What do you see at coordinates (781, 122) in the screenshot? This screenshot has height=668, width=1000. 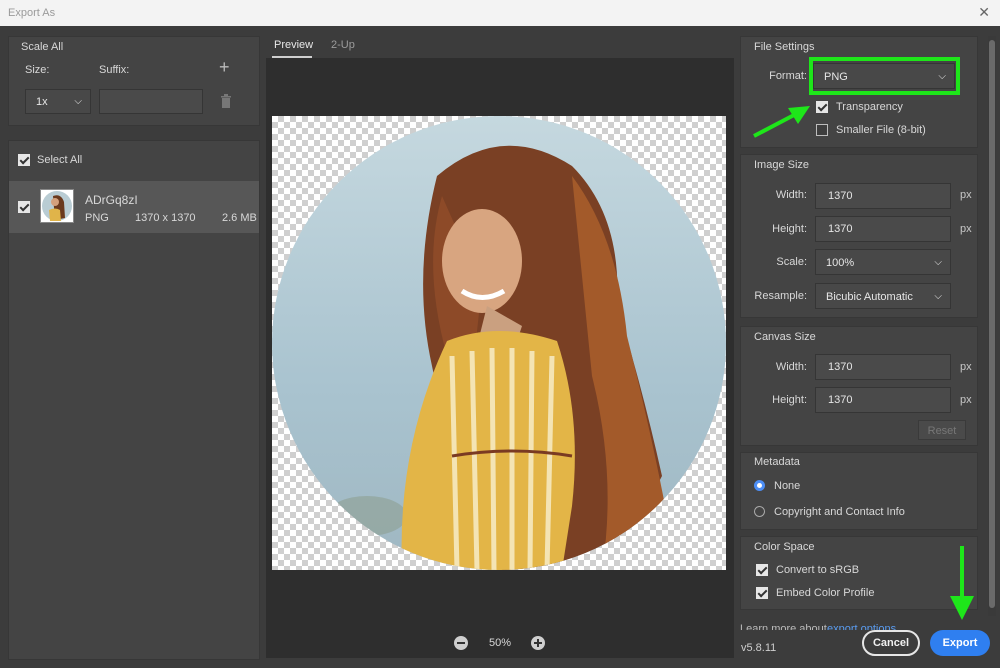 I see `transparency-arrow` at bounding box center [781, 122].